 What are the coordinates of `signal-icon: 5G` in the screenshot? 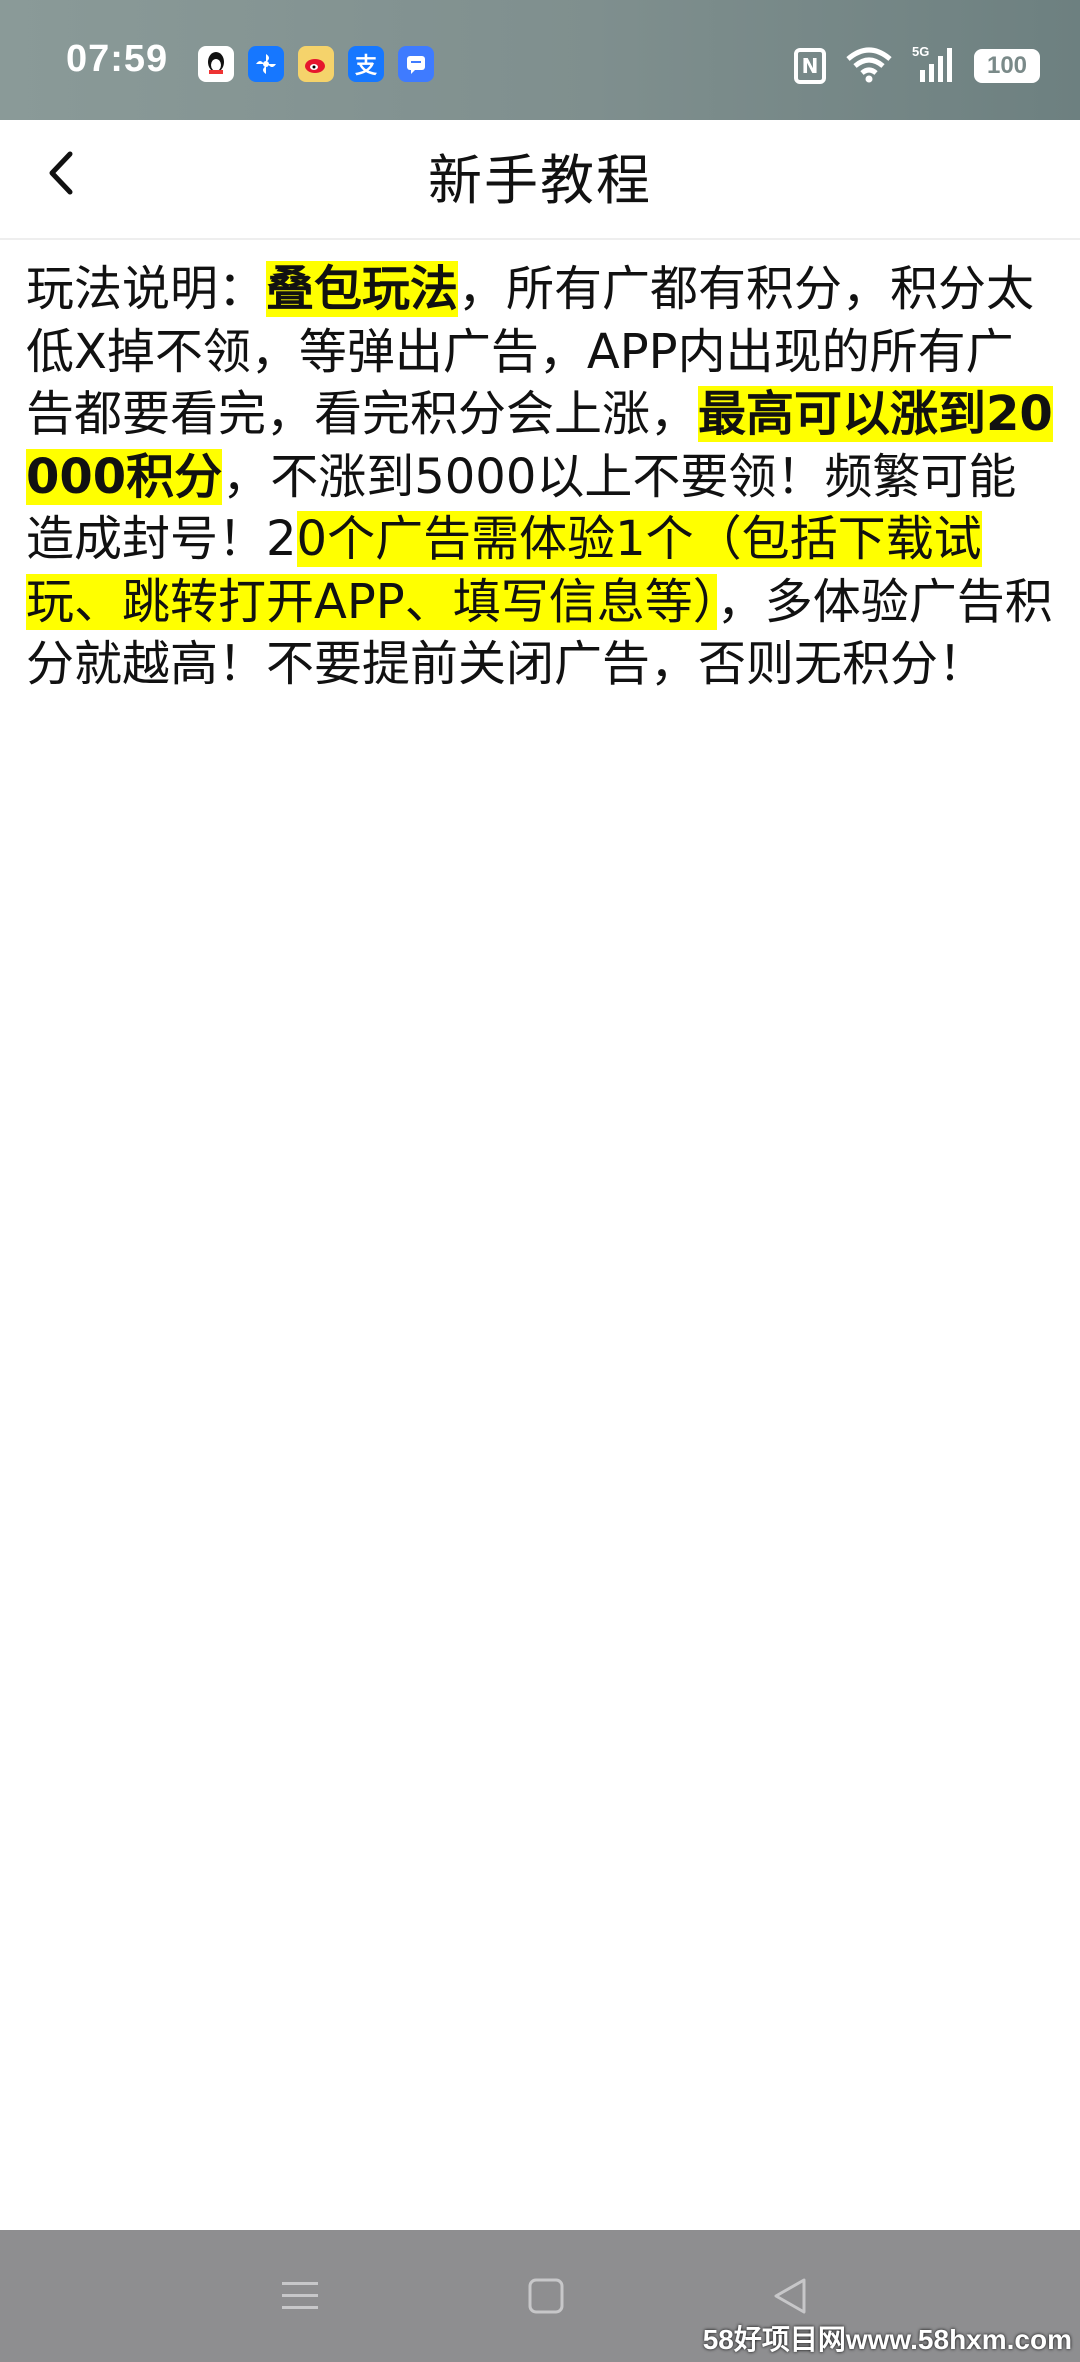 It's located at (934, 66).